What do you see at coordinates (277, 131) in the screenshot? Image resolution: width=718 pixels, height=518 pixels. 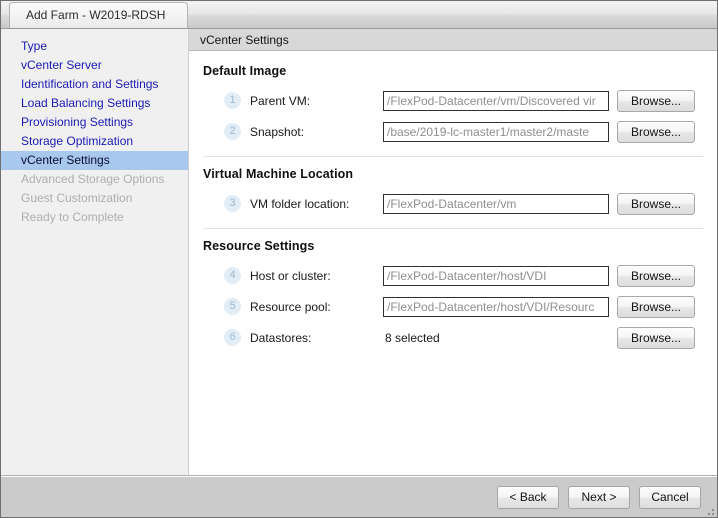 I see `field-label: Snapshot:` at bounding box center [277, 131].